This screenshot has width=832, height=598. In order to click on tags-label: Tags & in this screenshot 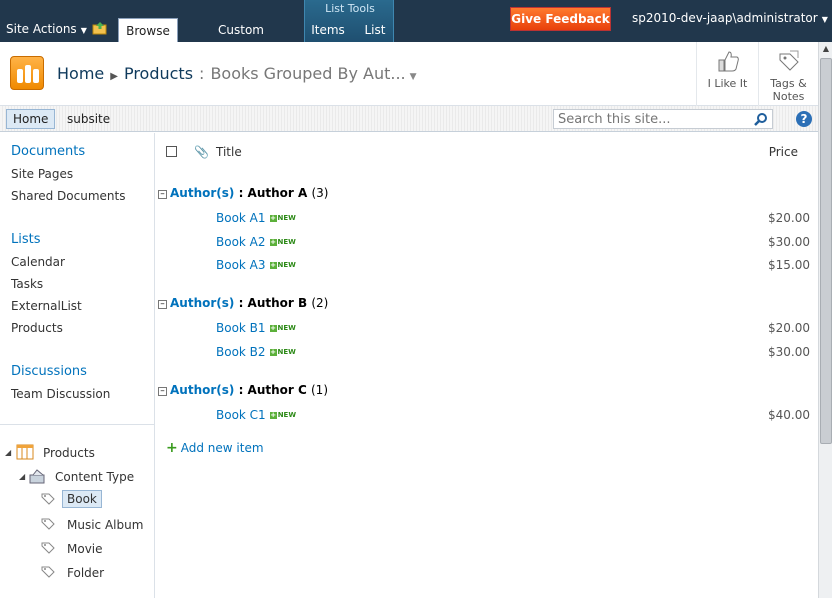, I will do `click(788, 83)`.